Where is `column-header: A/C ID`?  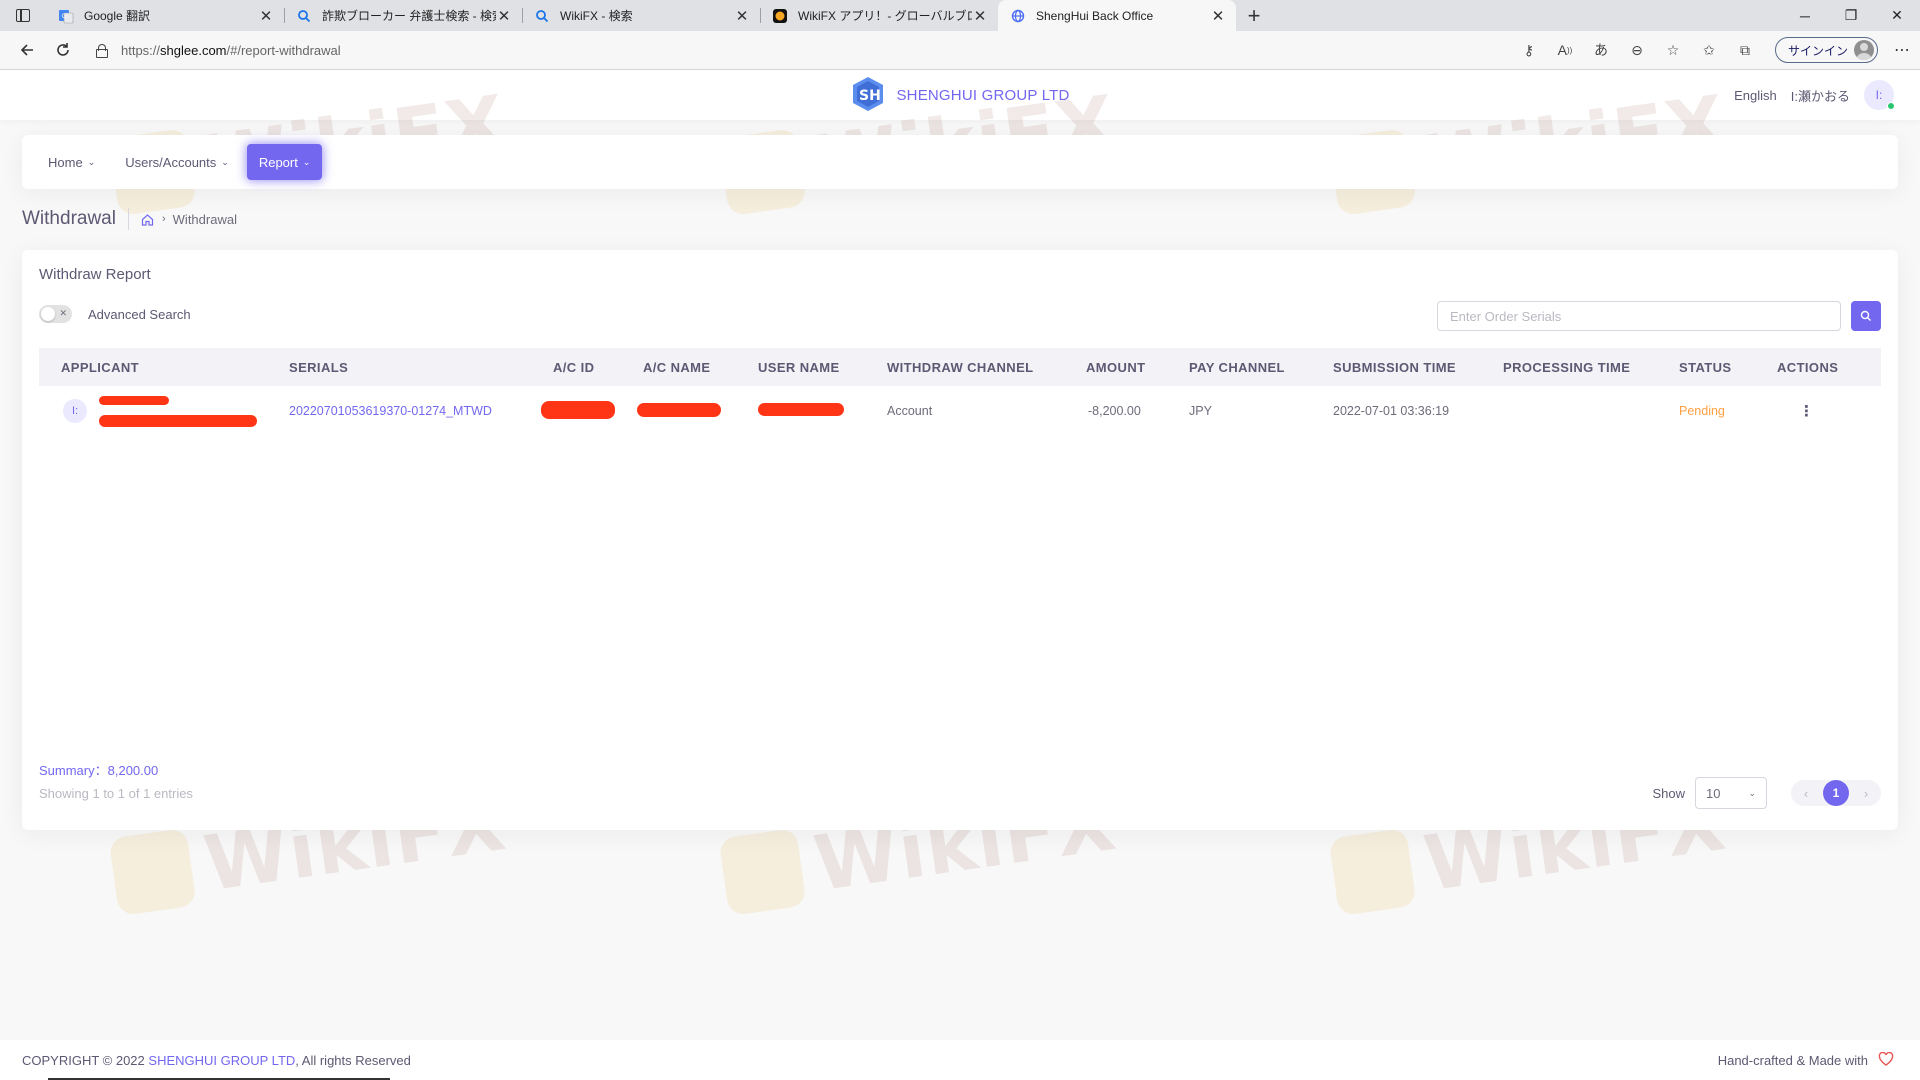 column-header: A/C ID is located at coordinates (592, 367).